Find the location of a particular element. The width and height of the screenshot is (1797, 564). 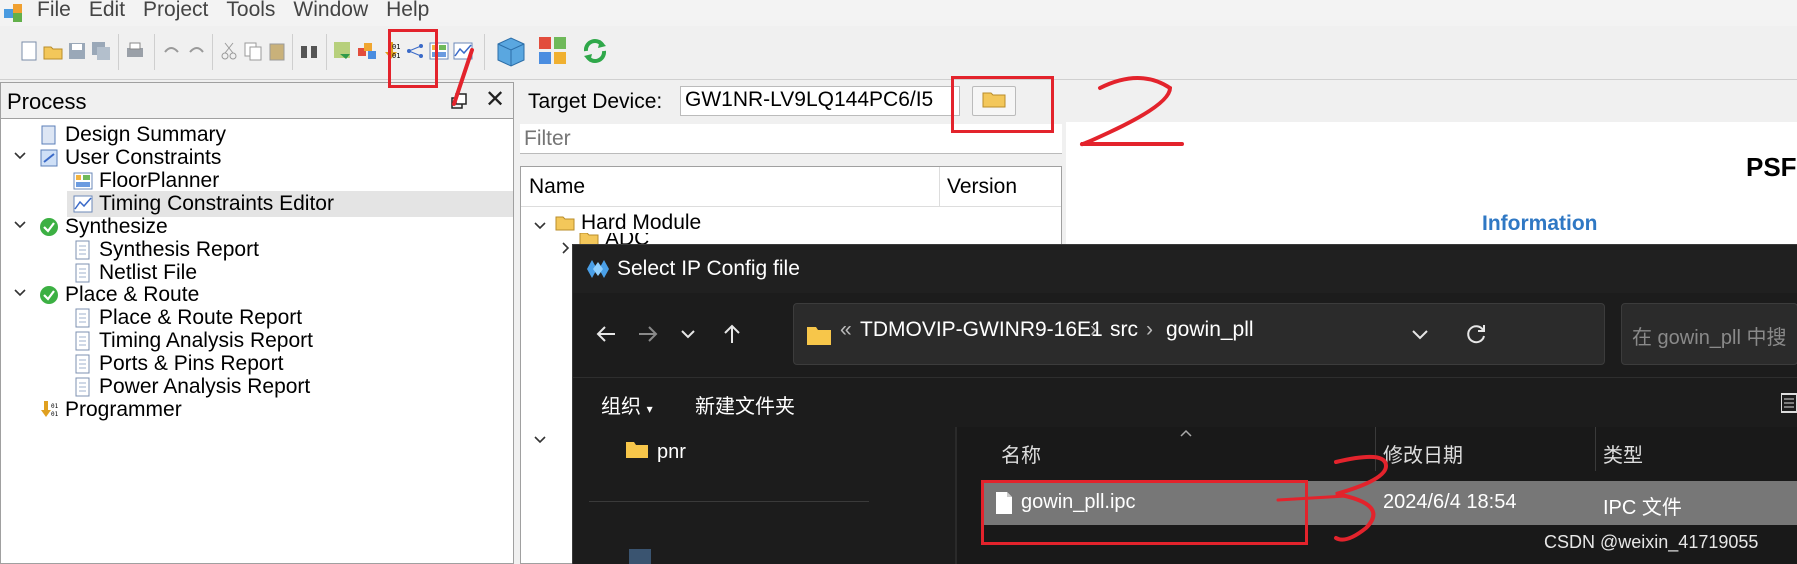

redo-icon is located at coordinates (197, 51).